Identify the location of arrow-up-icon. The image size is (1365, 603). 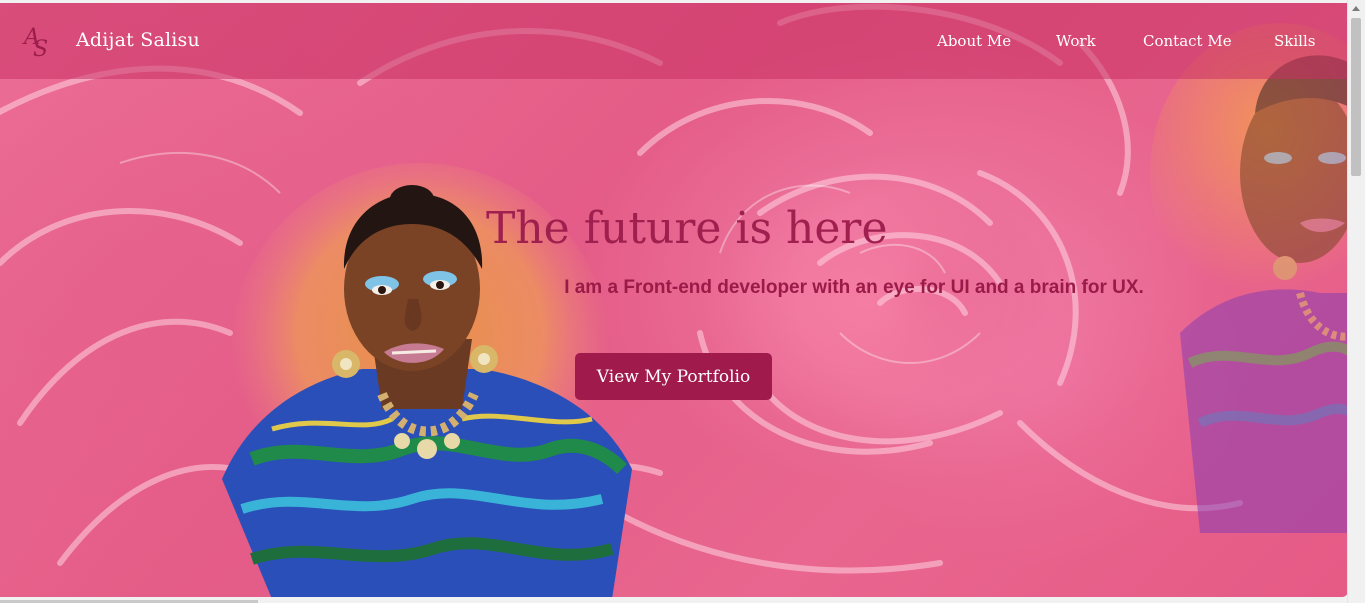
(1356, 8).